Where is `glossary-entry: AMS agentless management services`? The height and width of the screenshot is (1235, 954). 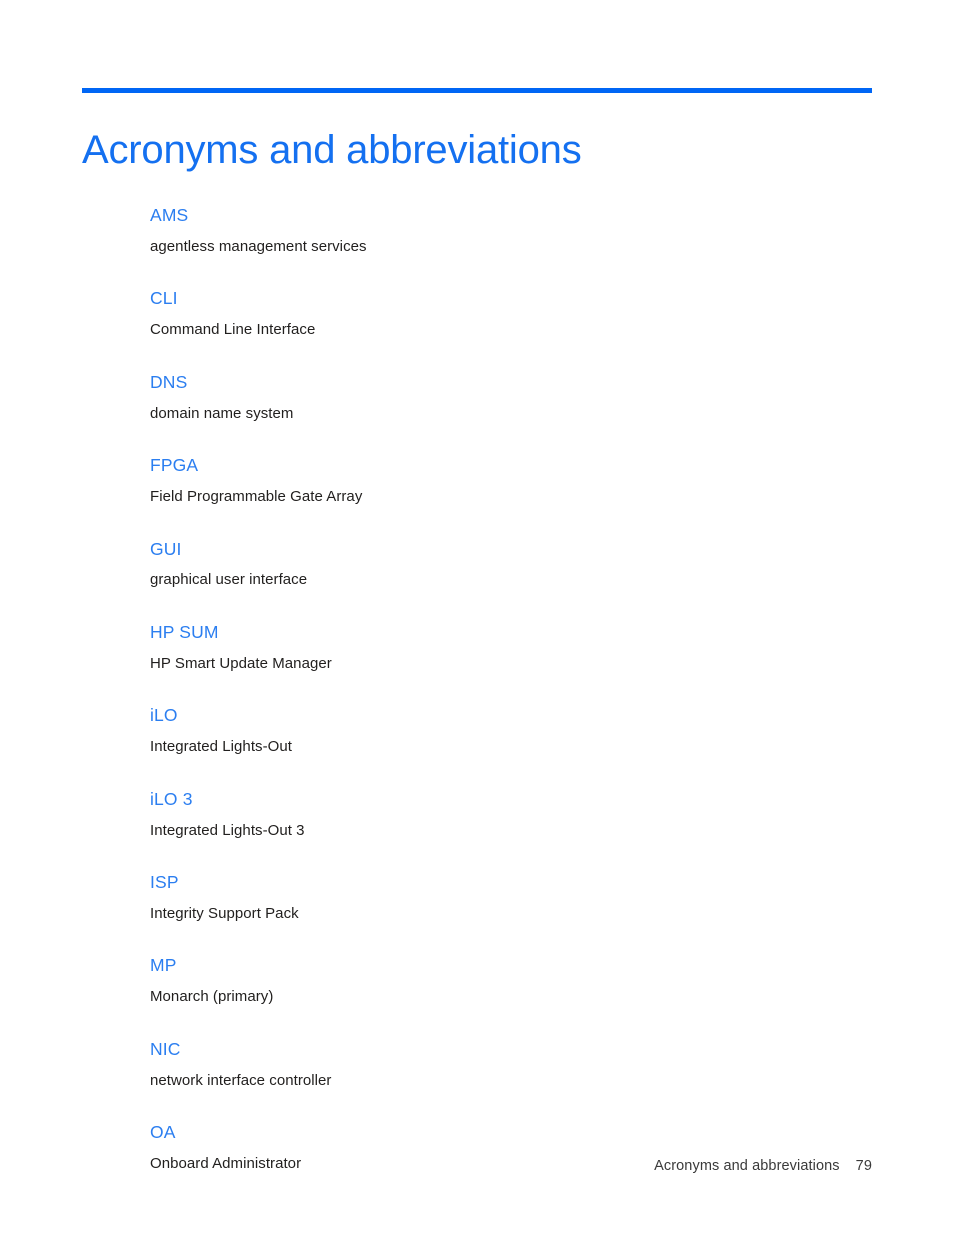 glossary-entry: AMS agentless management services is located at coordinates (500, 230).